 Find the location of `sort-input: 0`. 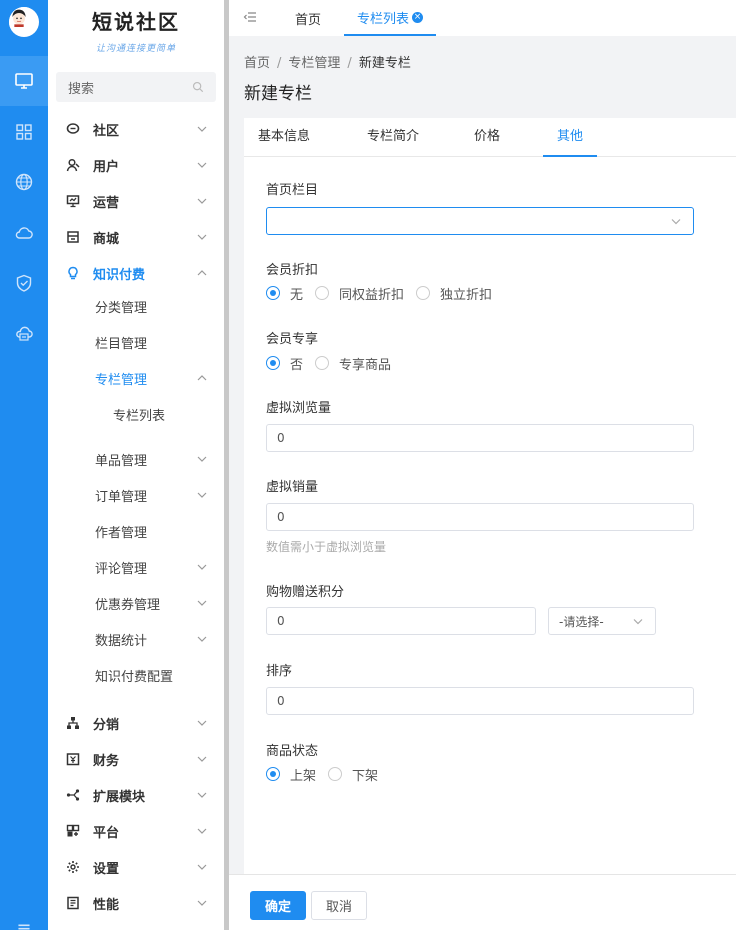

sort-input: 0 is located at coordinates (480, 701).